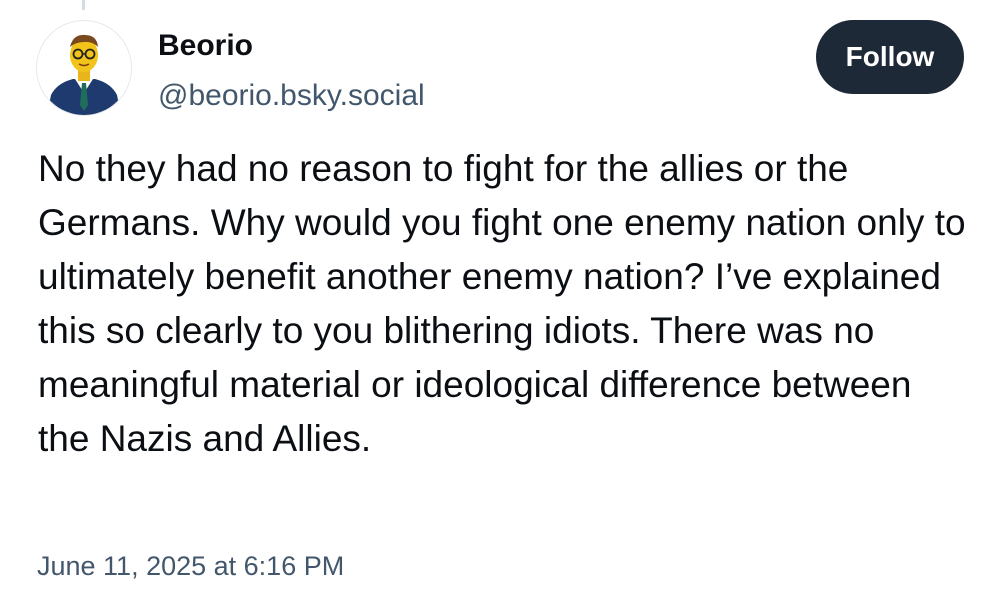  I want to click on avatar-yellow-face-suit-icon, so click(84, 68).